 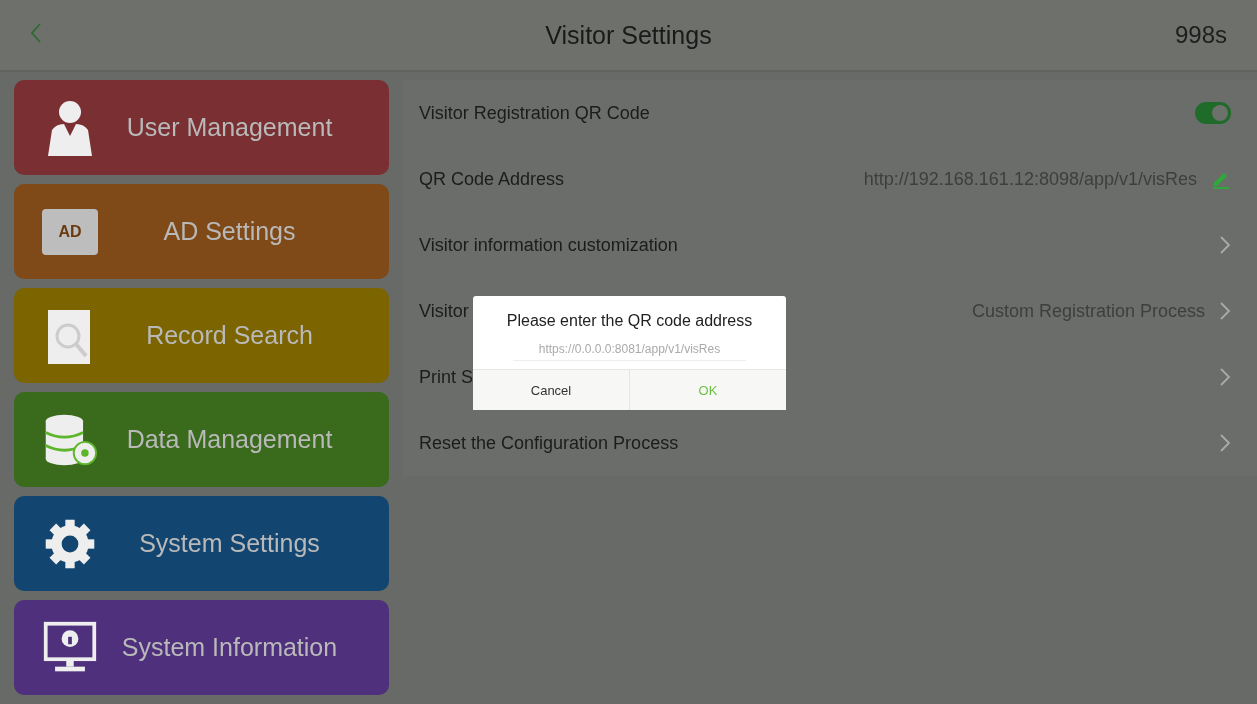 What do you see at coordinates (628, 35) in the screenshot?
I see `page-title: Visitor Settings` at bounding box center [628, 35].